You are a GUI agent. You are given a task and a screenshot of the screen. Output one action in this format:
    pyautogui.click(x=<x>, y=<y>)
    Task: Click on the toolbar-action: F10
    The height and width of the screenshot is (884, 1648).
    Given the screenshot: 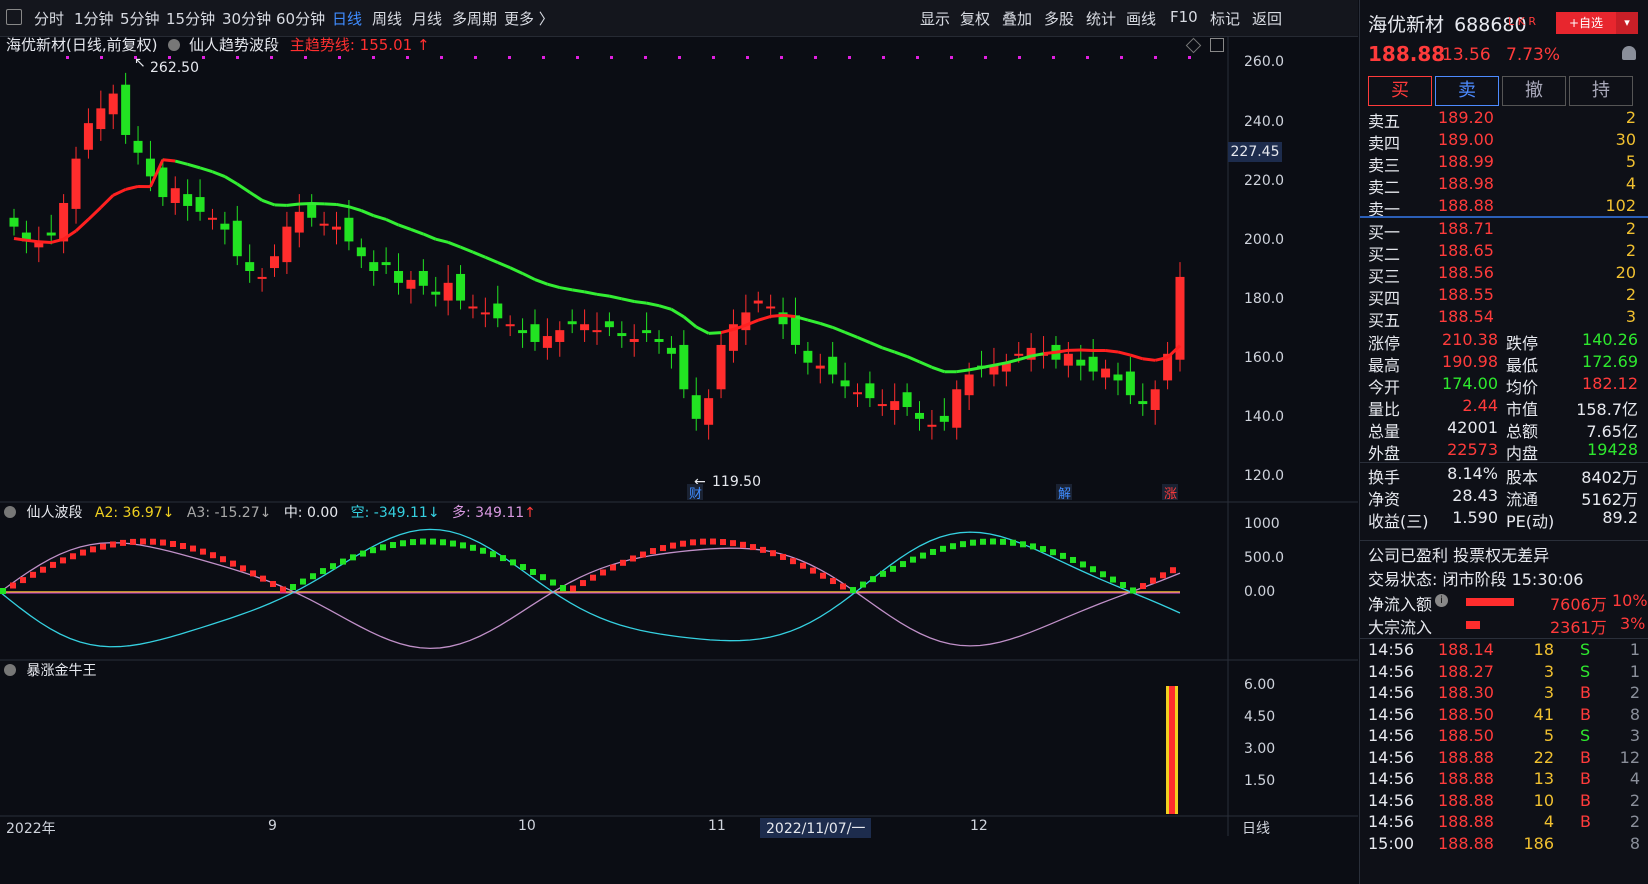 What is the action you would take?
    pyautogui.click(x=1184, y=17)
    